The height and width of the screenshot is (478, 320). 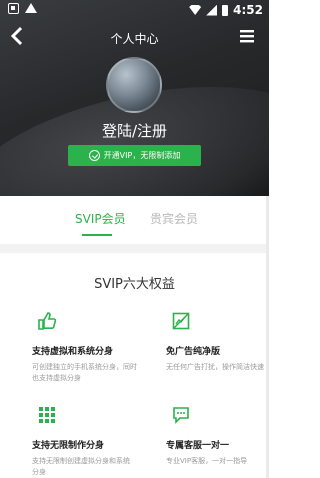 I want to click on top-nav: 个人中心, so click(x=134, y=38).